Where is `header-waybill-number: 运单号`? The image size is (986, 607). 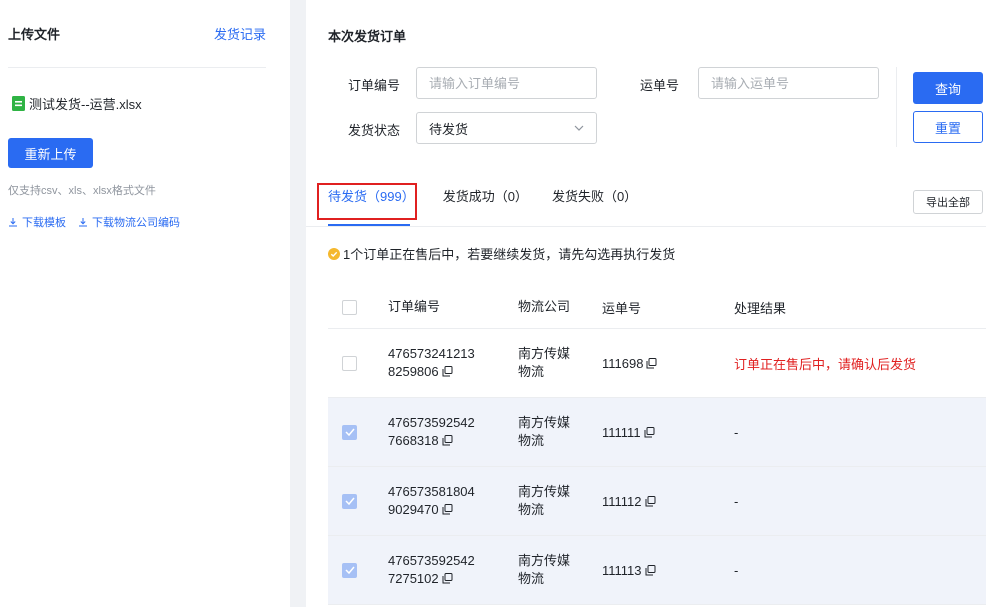 header-waybill-number: 运单号 is located at coordinates (622, 308).